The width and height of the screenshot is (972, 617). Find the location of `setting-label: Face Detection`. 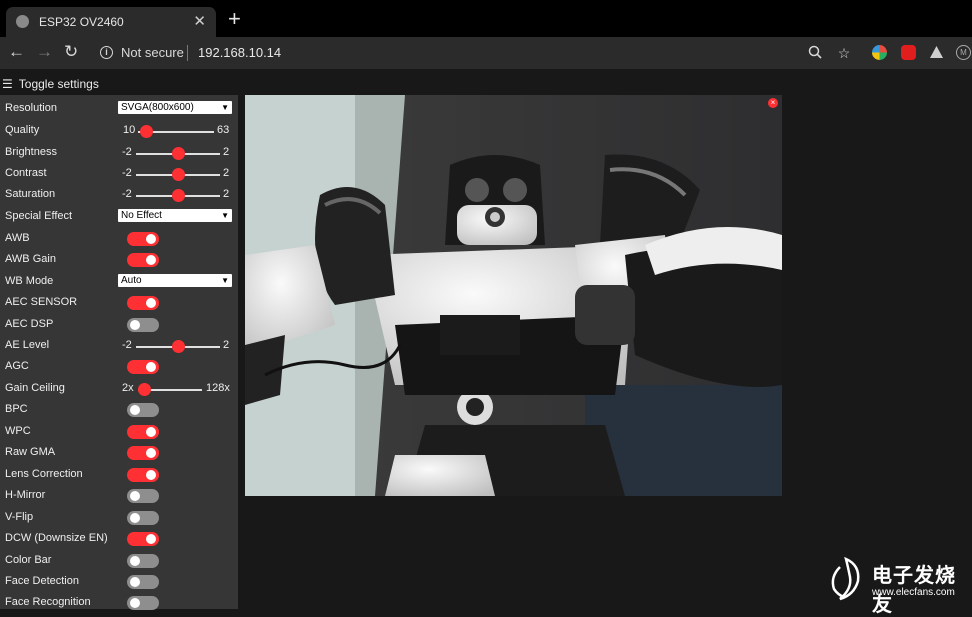

setting-label: Face Detection is located at coordinates (42, 581).